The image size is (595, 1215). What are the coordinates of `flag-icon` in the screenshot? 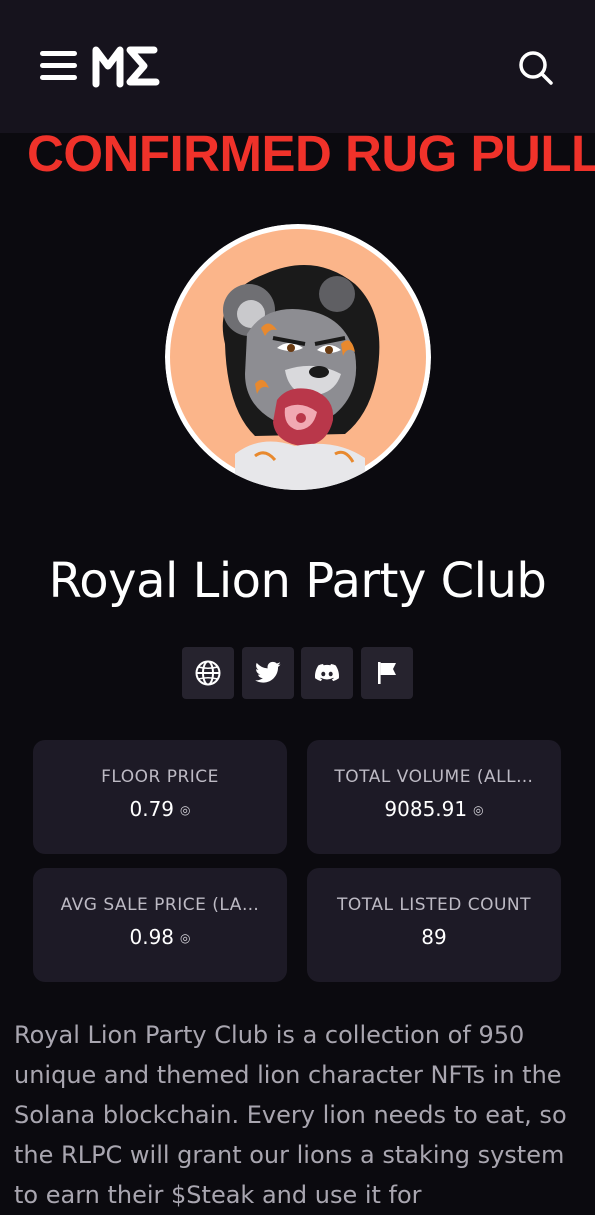 It's located at (387, 673).